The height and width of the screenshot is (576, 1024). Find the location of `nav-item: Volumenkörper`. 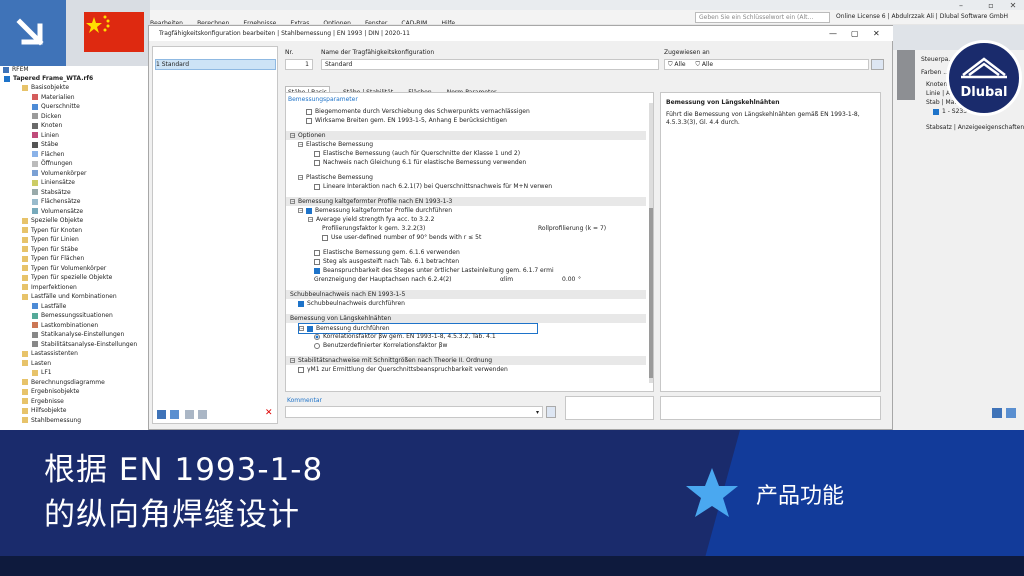

nav-item: Volumenkörper is located at coordinates (59, 174).